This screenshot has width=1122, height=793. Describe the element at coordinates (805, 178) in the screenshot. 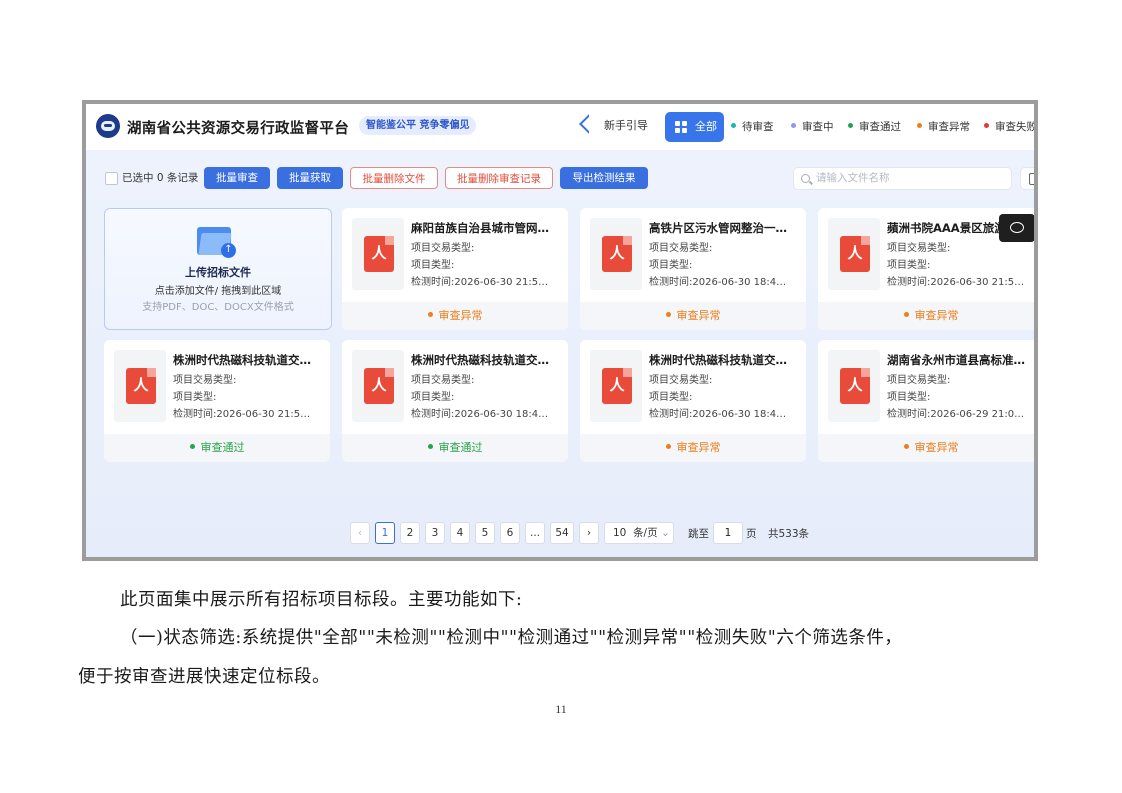

I see `search-icon` at that location.